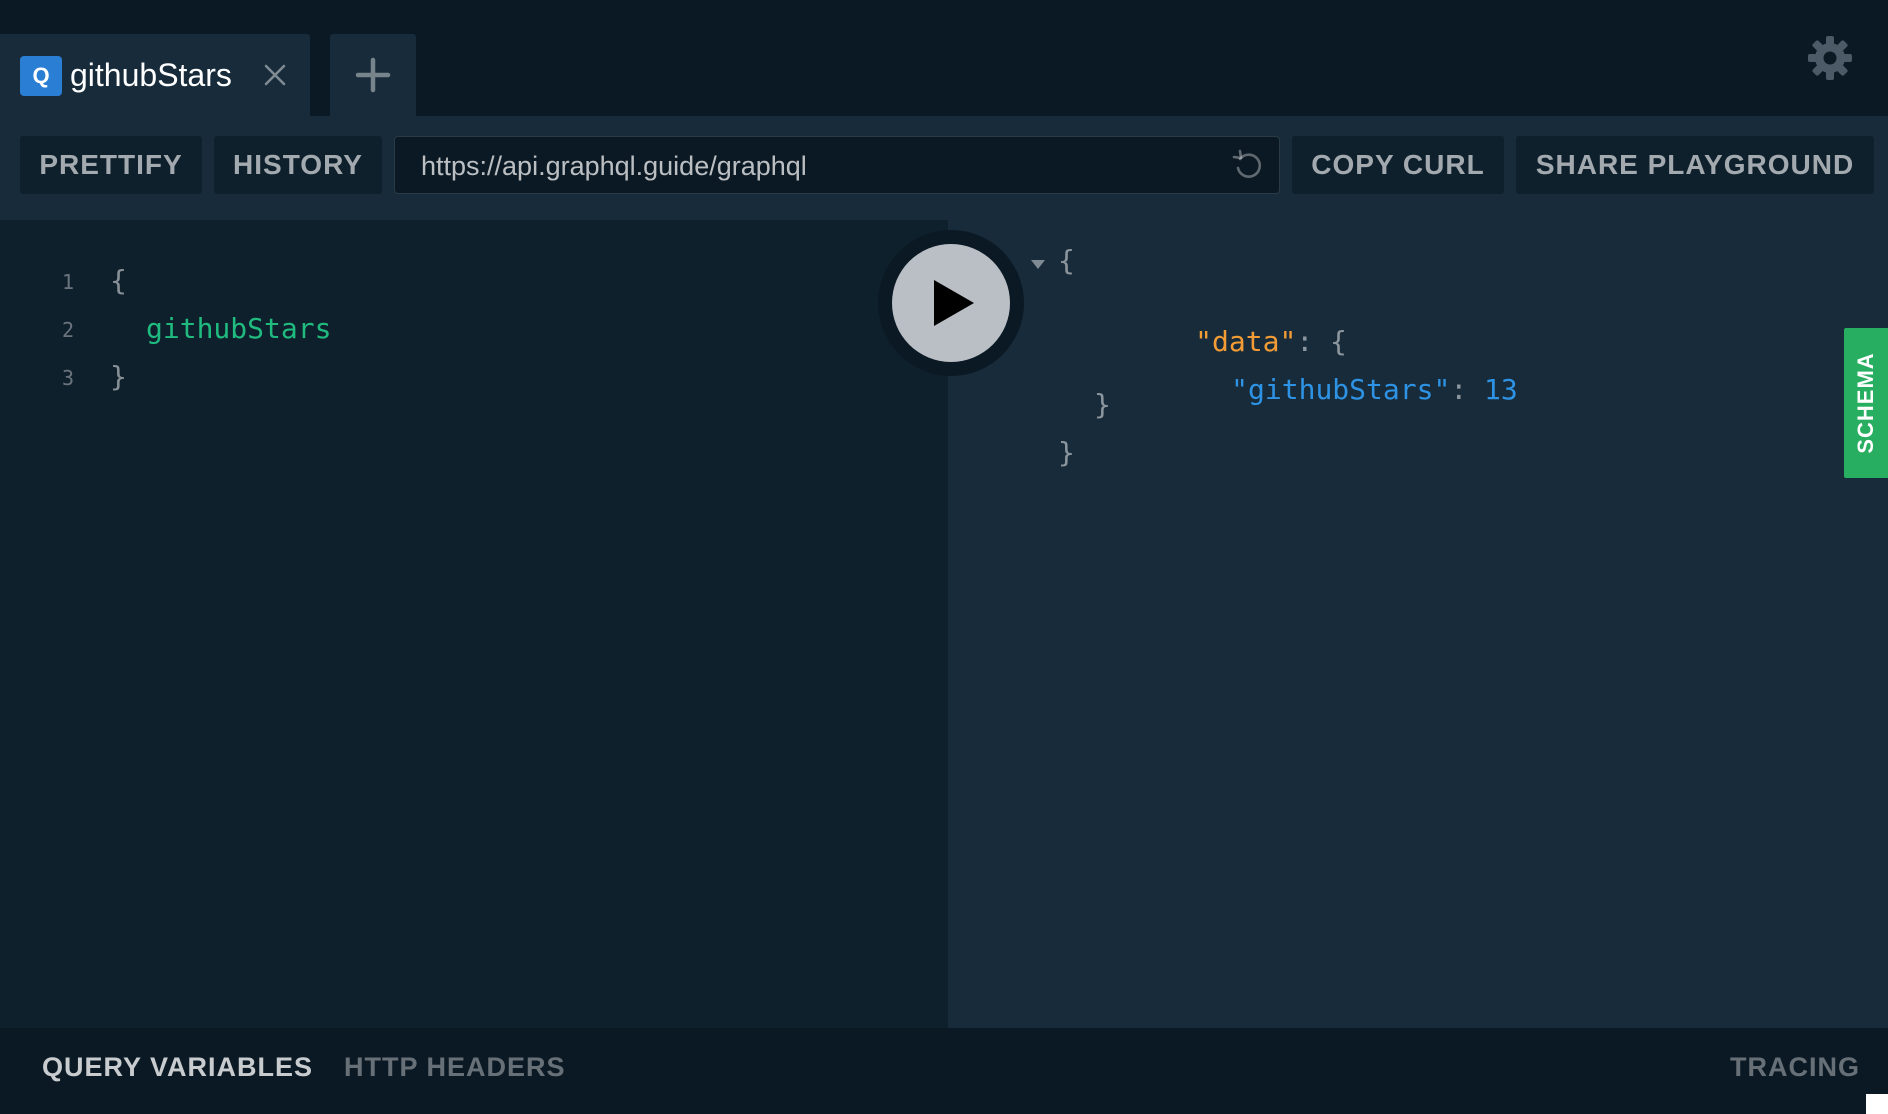  I want to click on json-key-githubstars: "githubStars", so click(1341, 389).